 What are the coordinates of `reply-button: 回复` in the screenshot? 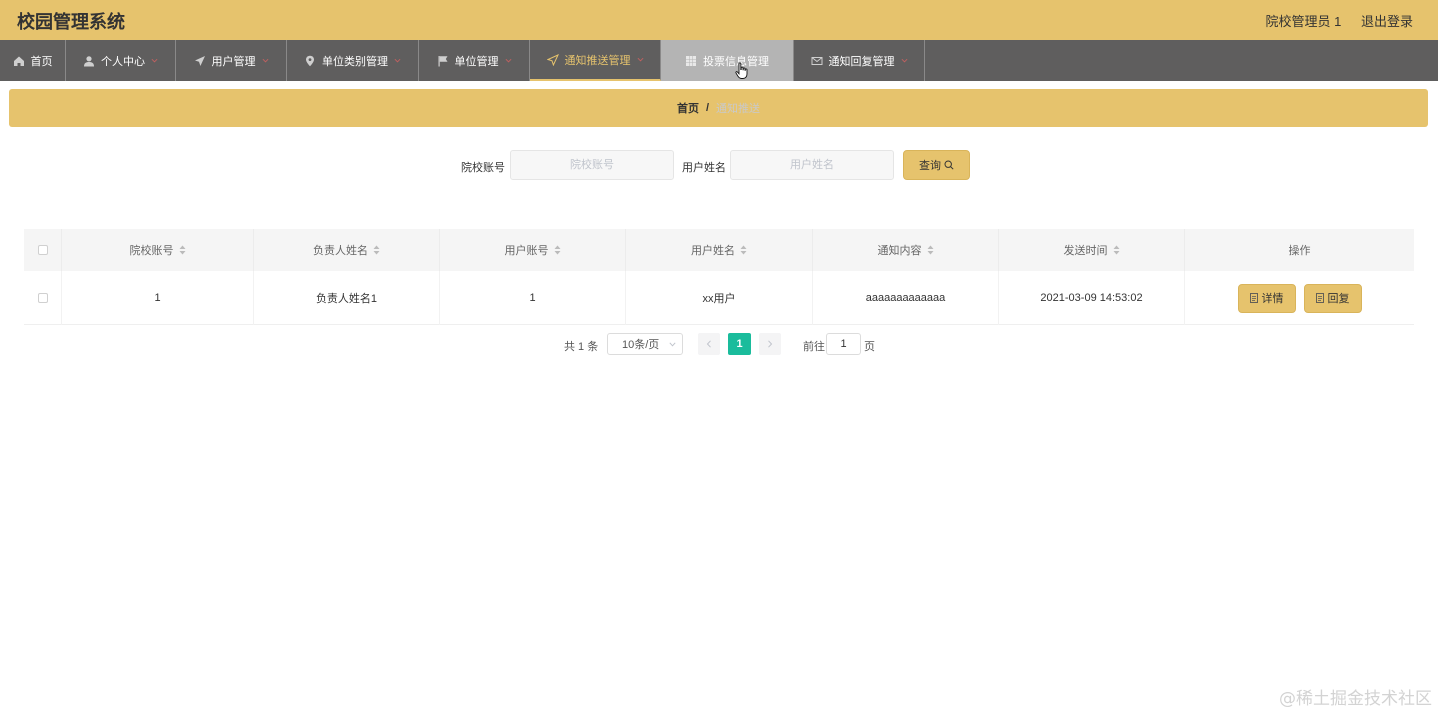 It's located at (1332, 298).